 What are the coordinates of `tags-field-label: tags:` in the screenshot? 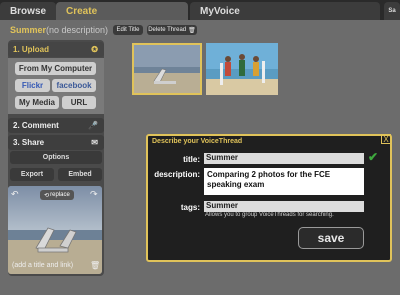 It's located at (190, 207).